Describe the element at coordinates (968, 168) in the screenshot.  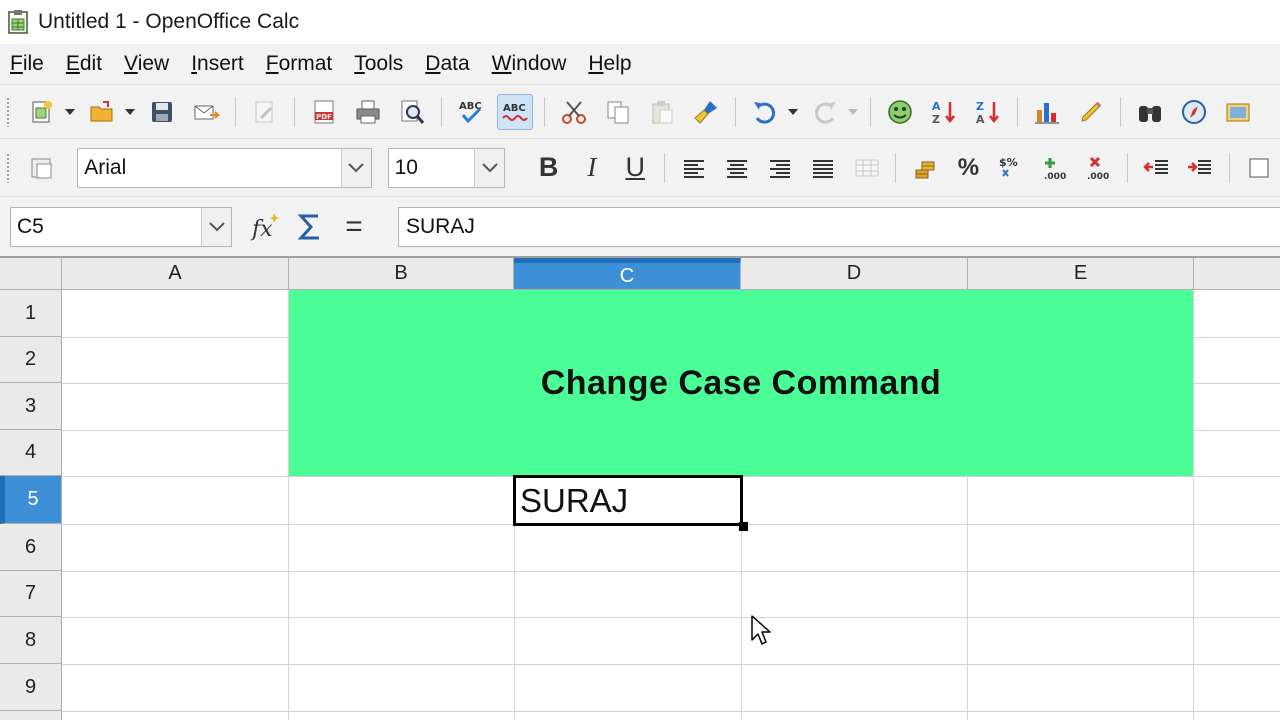
I see `percent-format-button: %` at that location.